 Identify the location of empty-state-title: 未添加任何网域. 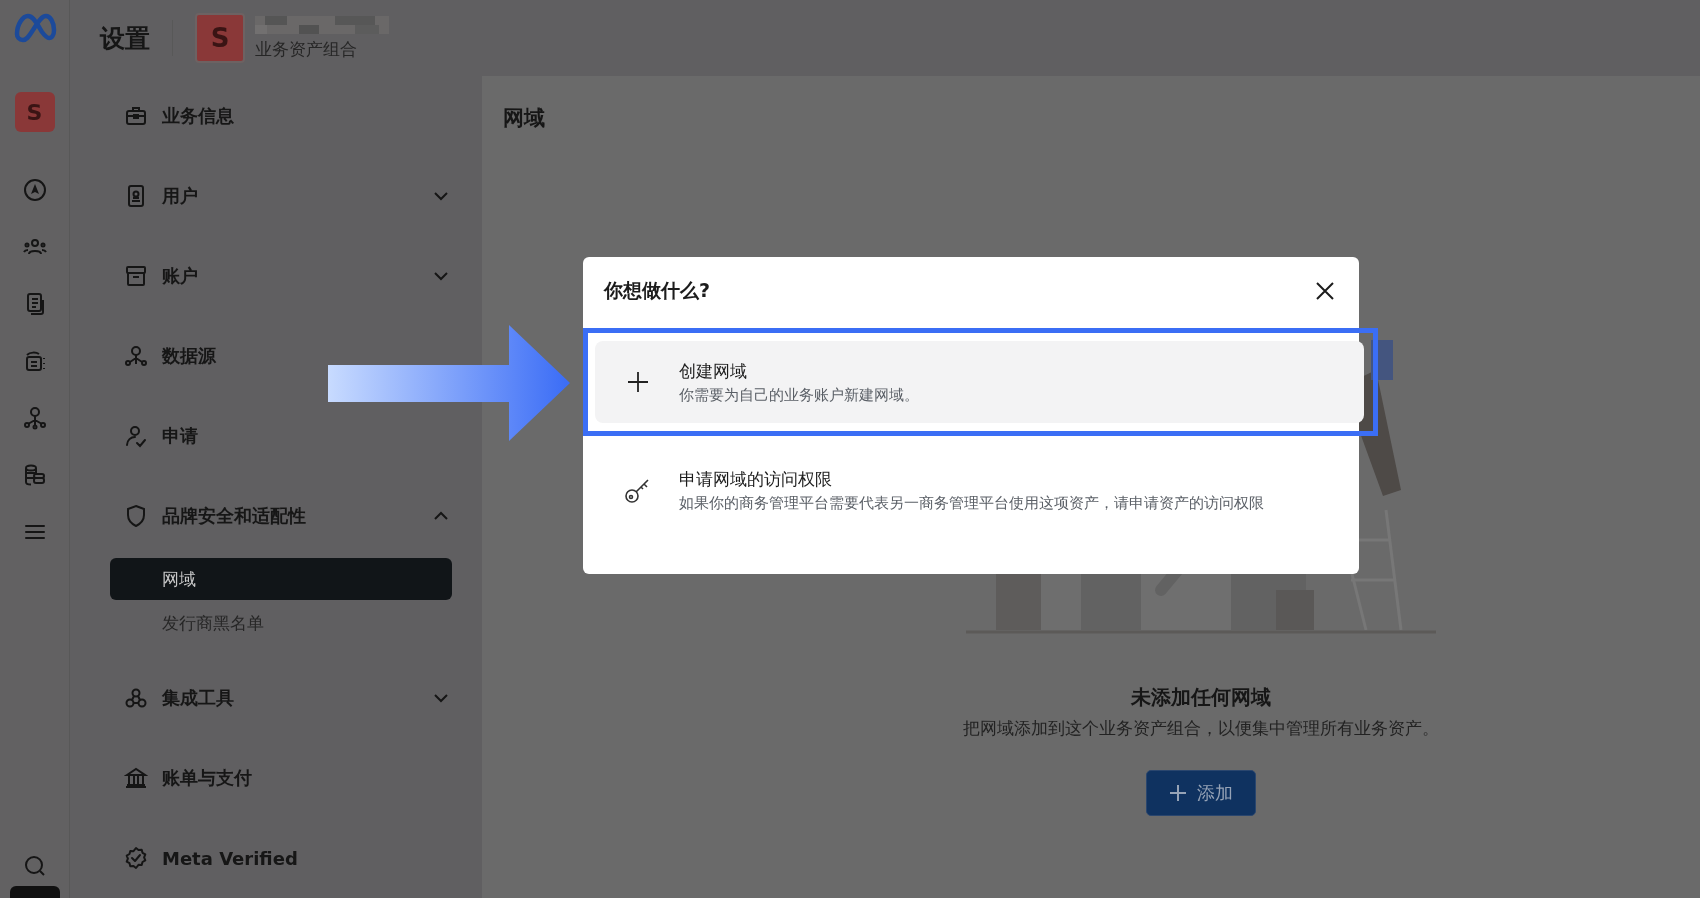
(1201, 697).